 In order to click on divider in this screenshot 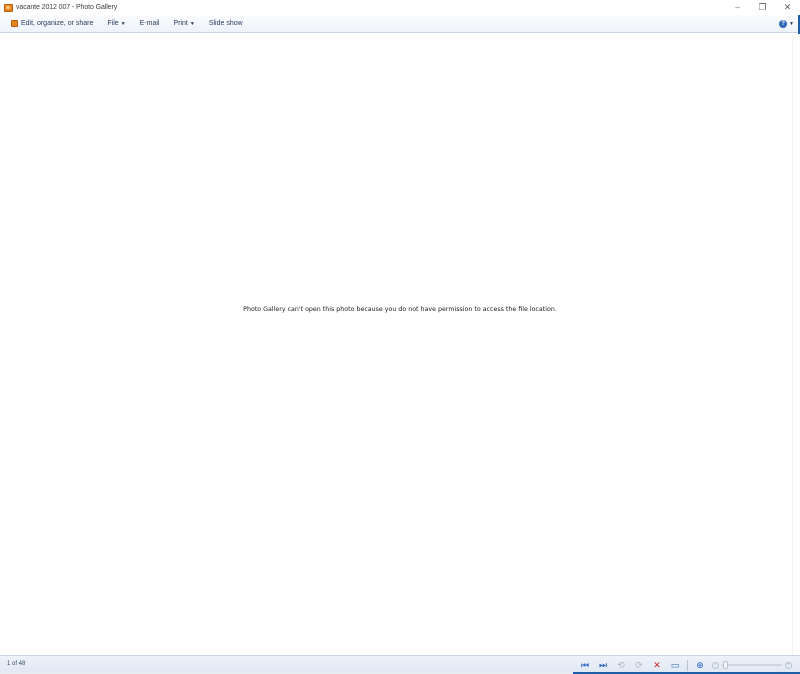, I will do `click(687, 665)`.